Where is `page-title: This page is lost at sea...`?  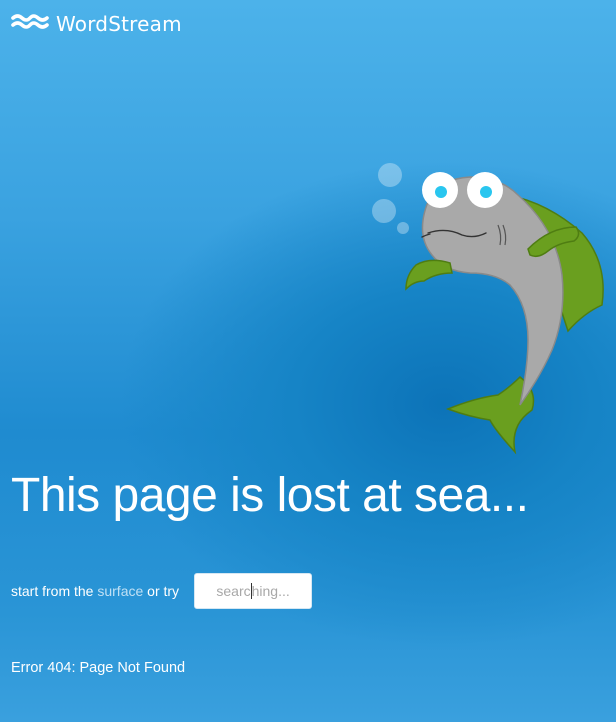
page-title: This page is lost at sea... is located at coordinates (270, 495).